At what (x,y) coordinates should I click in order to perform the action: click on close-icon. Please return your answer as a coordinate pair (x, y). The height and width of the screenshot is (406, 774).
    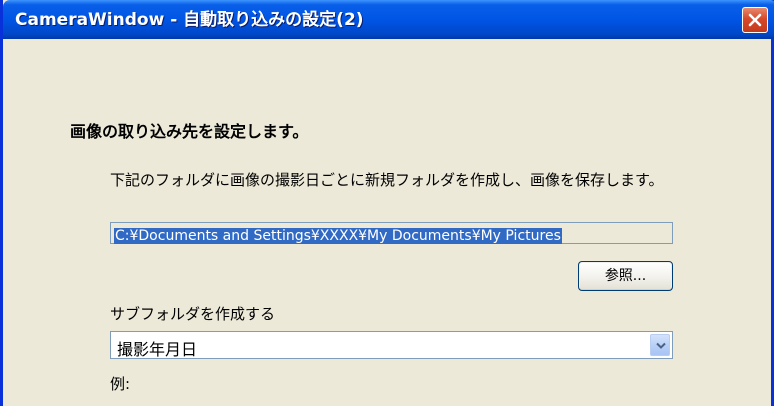
    Looking at the image, I should click on (755, 20).